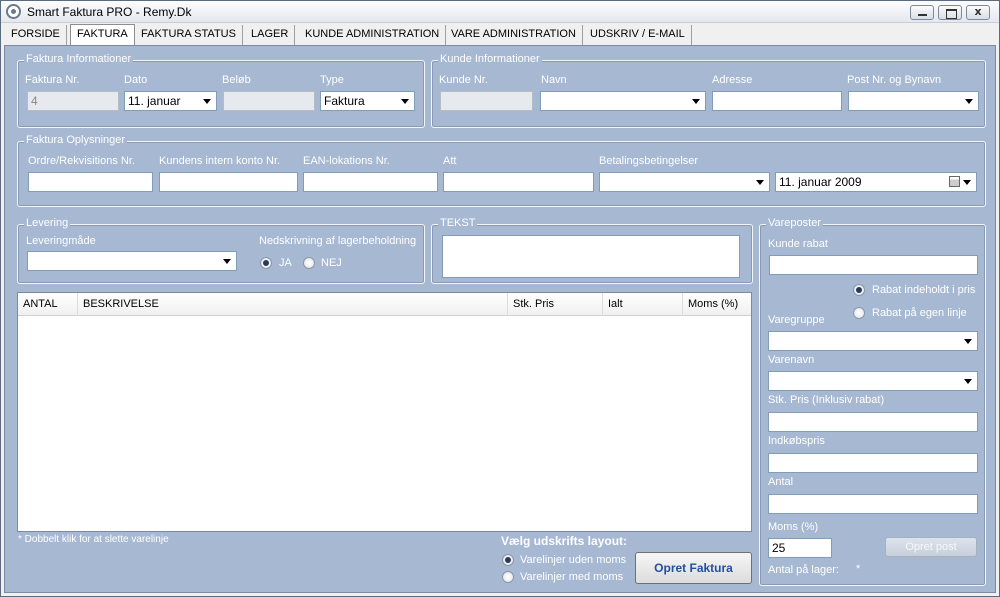 Image resolution: width=1000 pixels, height=597 pixels. Describe the element at coordinates (189, 35) in the screenshot. I see `tab-faktura-status: FAKTURA STATUS` at that location.